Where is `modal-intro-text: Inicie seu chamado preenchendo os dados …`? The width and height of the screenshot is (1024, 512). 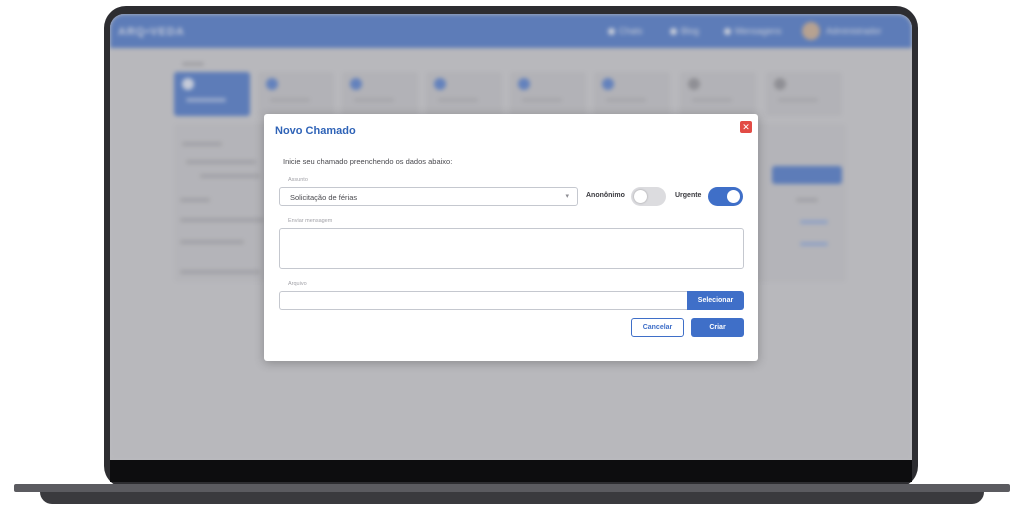
modal-intro-text: Inicie seu chamado preenchendo os dados … is located at coordinates (368, 161).